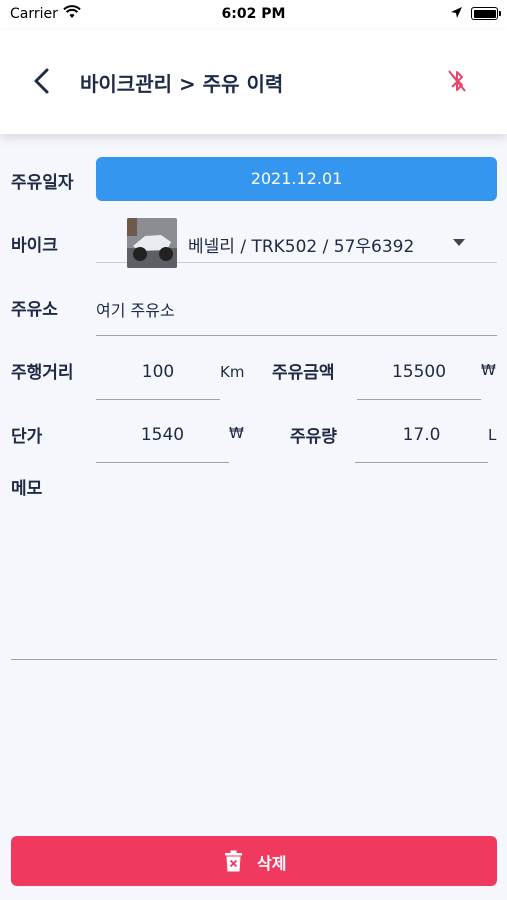 The height and width of the screenshot is (900, 507). Describe the element at coordinates (34, 246) in the screenshot. I see `bike-label: 바이크` at that location.